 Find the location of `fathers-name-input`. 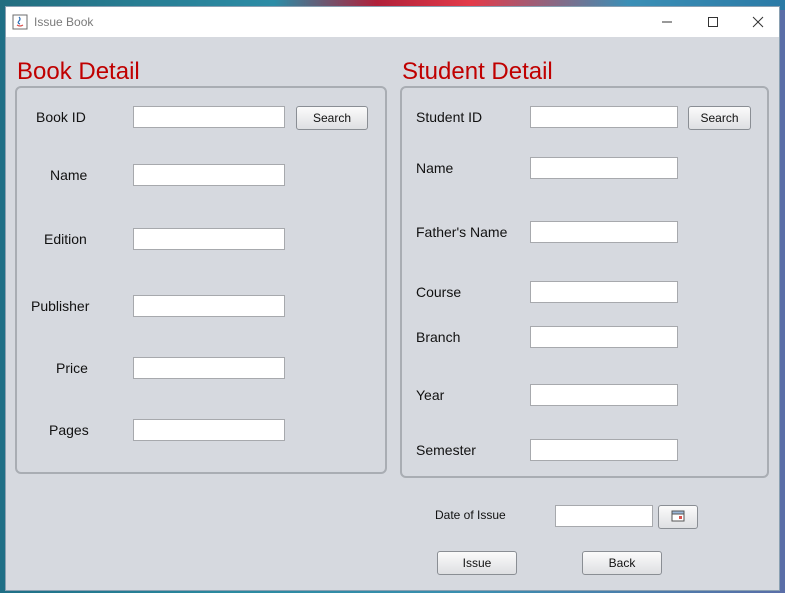

fathers-name-input is located at coordinates (604, 232).